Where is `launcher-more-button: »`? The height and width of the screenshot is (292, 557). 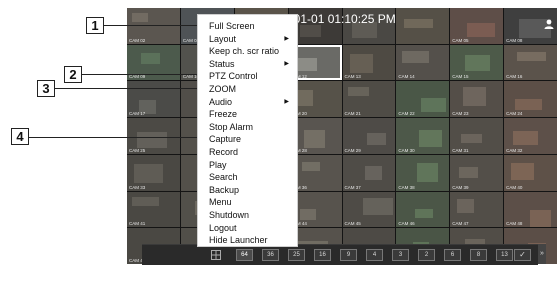
launcher-more-button: » is located at coordinates (542, 254).